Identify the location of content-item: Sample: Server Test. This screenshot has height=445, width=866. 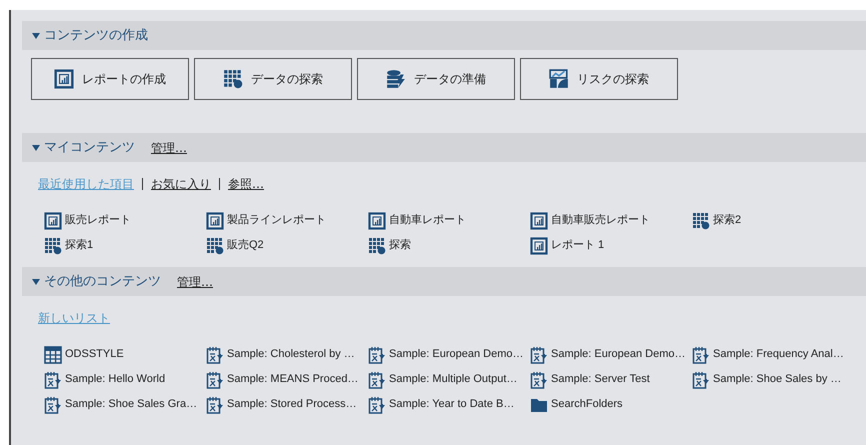
(611, 379).